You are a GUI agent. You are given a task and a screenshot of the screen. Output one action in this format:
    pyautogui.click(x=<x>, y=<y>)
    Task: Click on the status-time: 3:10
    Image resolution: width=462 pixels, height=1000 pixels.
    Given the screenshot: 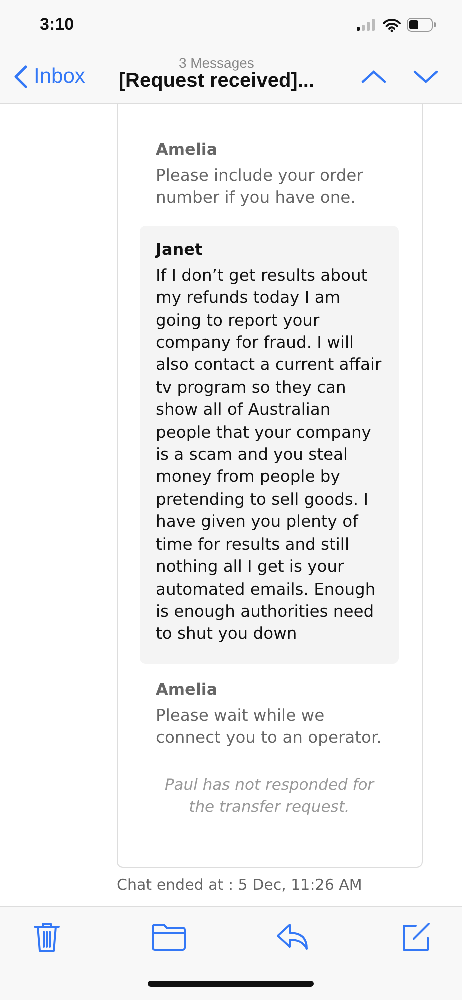 What is the action you would take?
    pyautogui.click(x=57, y=25)
    